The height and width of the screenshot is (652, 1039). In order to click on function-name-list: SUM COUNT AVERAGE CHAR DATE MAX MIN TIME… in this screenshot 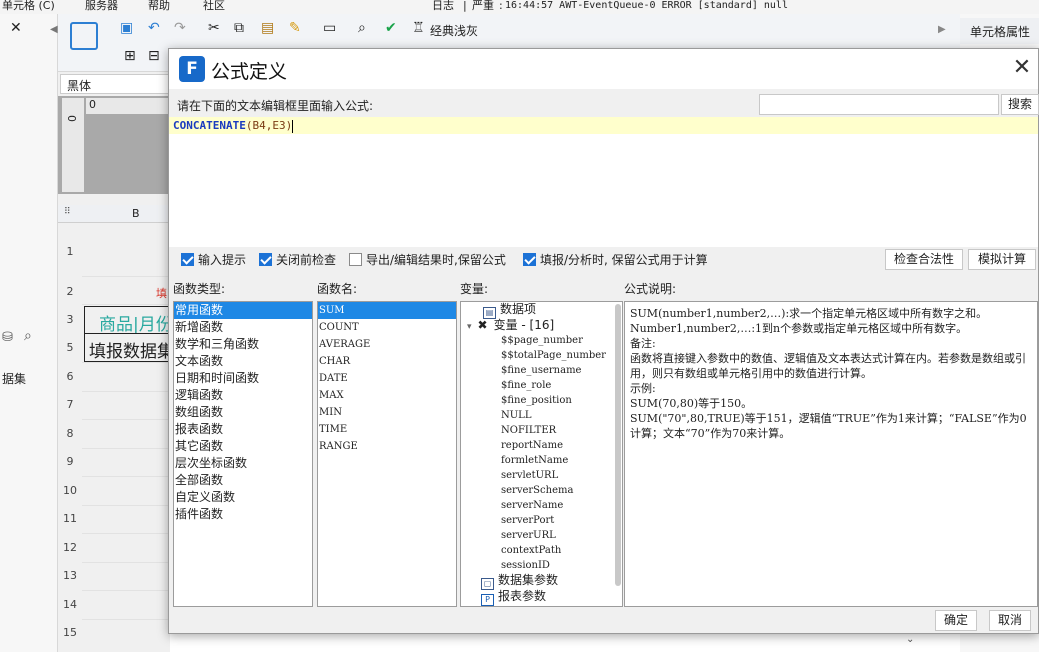, I will do `click(387, 454)`.